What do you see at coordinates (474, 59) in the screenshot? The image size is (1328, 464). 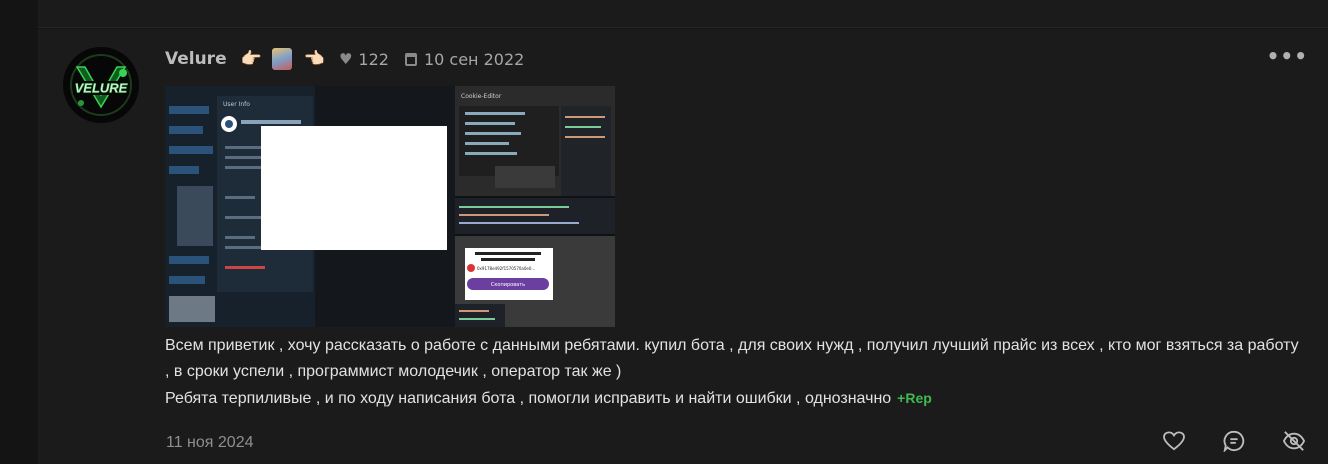 I see `join-date: 10 сен 2022` at bounding box center [474, 59].